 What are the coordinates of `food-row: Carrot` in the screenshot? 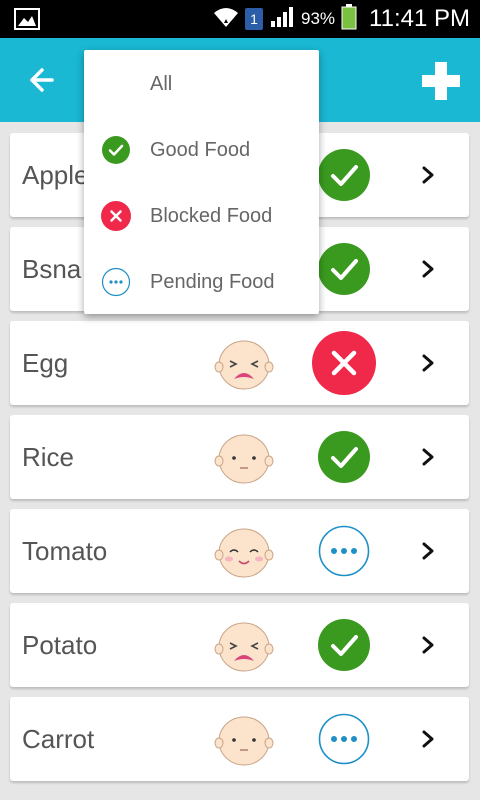 It's located at (239, 739).